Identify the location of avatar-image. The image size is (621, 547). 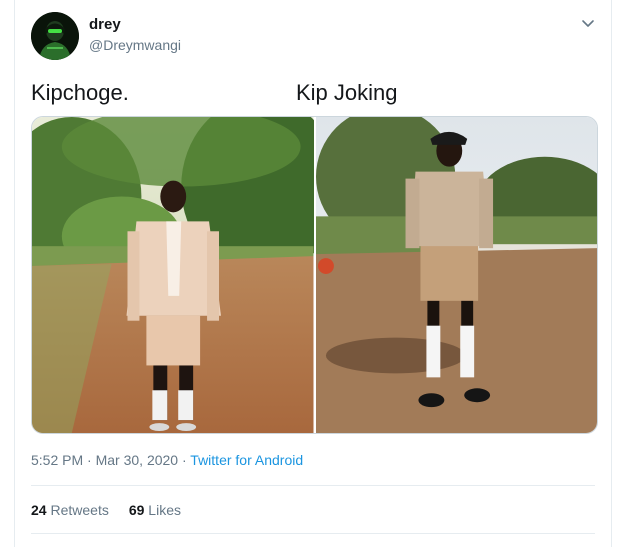
(55, 36).